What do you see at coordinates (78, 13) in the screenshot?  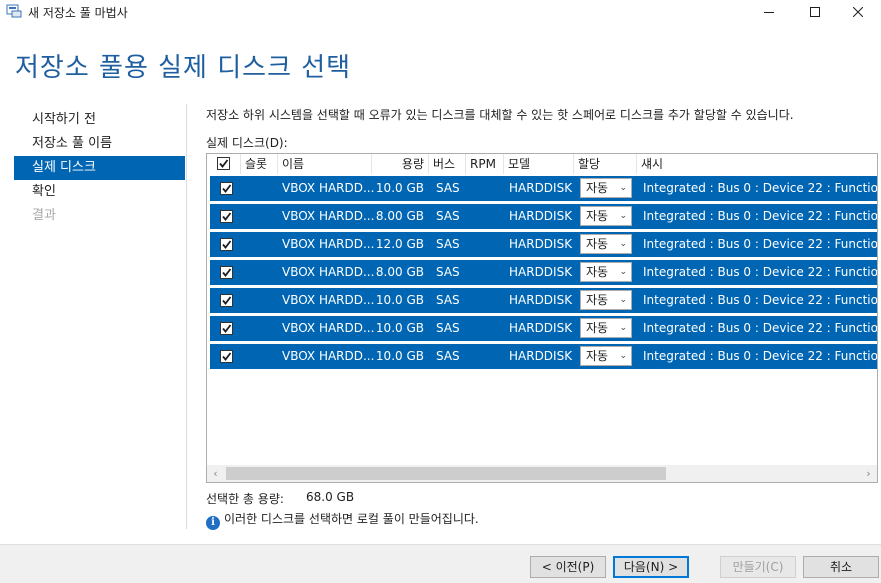 I see `window-title: 새 저장소 풀 마법사` at bounding box center [78, 13].